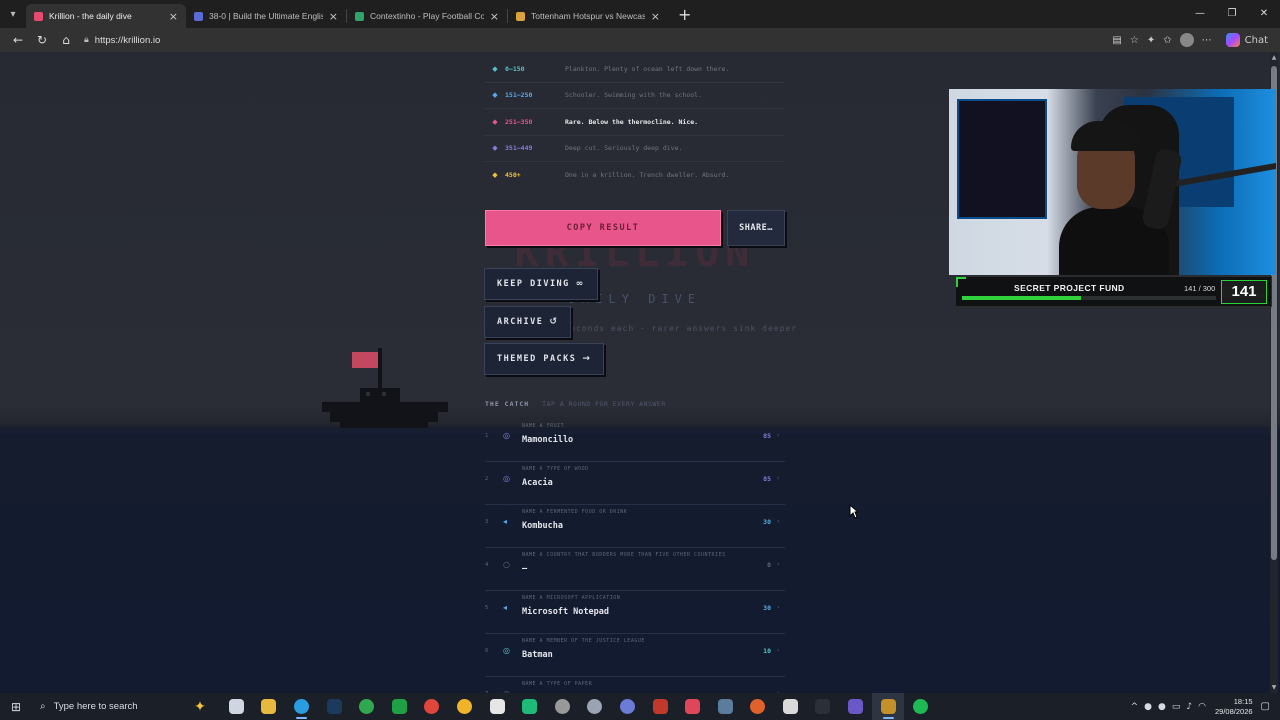 Image resolution: width=1280 pixels, height=720 pixels. I want to click on boat-icon, so click(385, 388).